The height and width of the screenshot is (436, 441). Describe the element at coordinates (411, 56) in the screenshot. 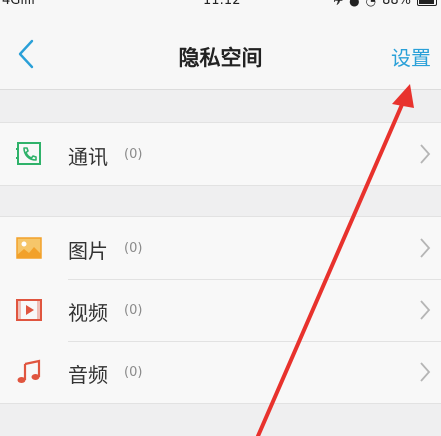

I see `settings-button: 设置` at that location.